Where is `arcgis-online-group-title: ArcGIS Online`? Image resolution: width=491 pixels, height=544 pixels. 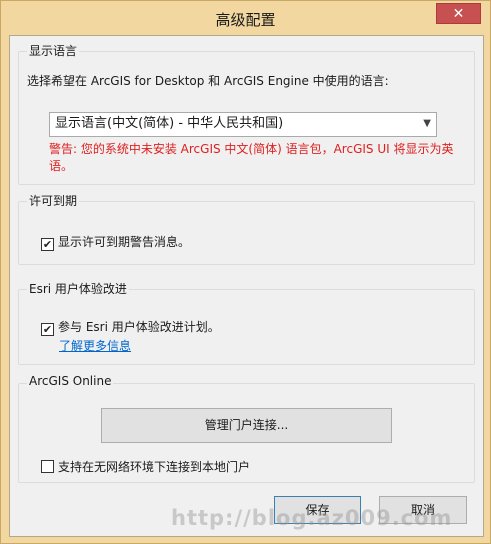
arcgis-online-group-title: ArcGIS Online is located at coordinates (70, 381).